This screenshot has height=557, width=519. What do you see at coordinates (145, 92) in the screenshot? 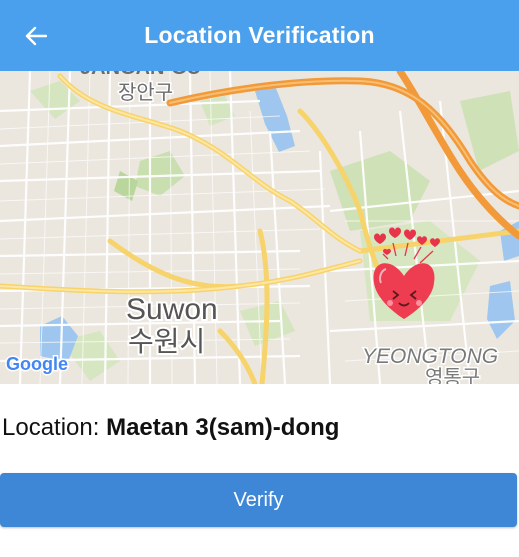
I see `map-label-jangan-ko: 장안구` at bounding box center [145, 92].